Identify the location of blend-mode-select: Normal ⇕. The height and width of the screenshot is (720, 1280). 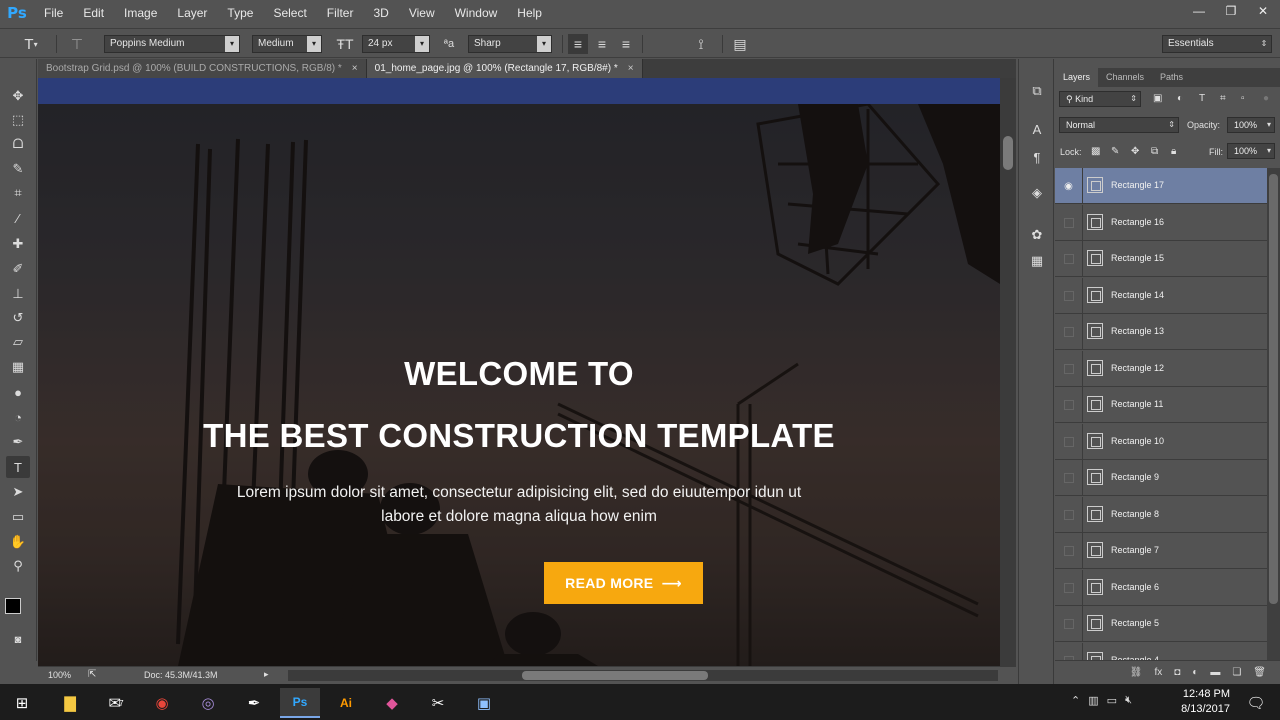
(1119, 125).